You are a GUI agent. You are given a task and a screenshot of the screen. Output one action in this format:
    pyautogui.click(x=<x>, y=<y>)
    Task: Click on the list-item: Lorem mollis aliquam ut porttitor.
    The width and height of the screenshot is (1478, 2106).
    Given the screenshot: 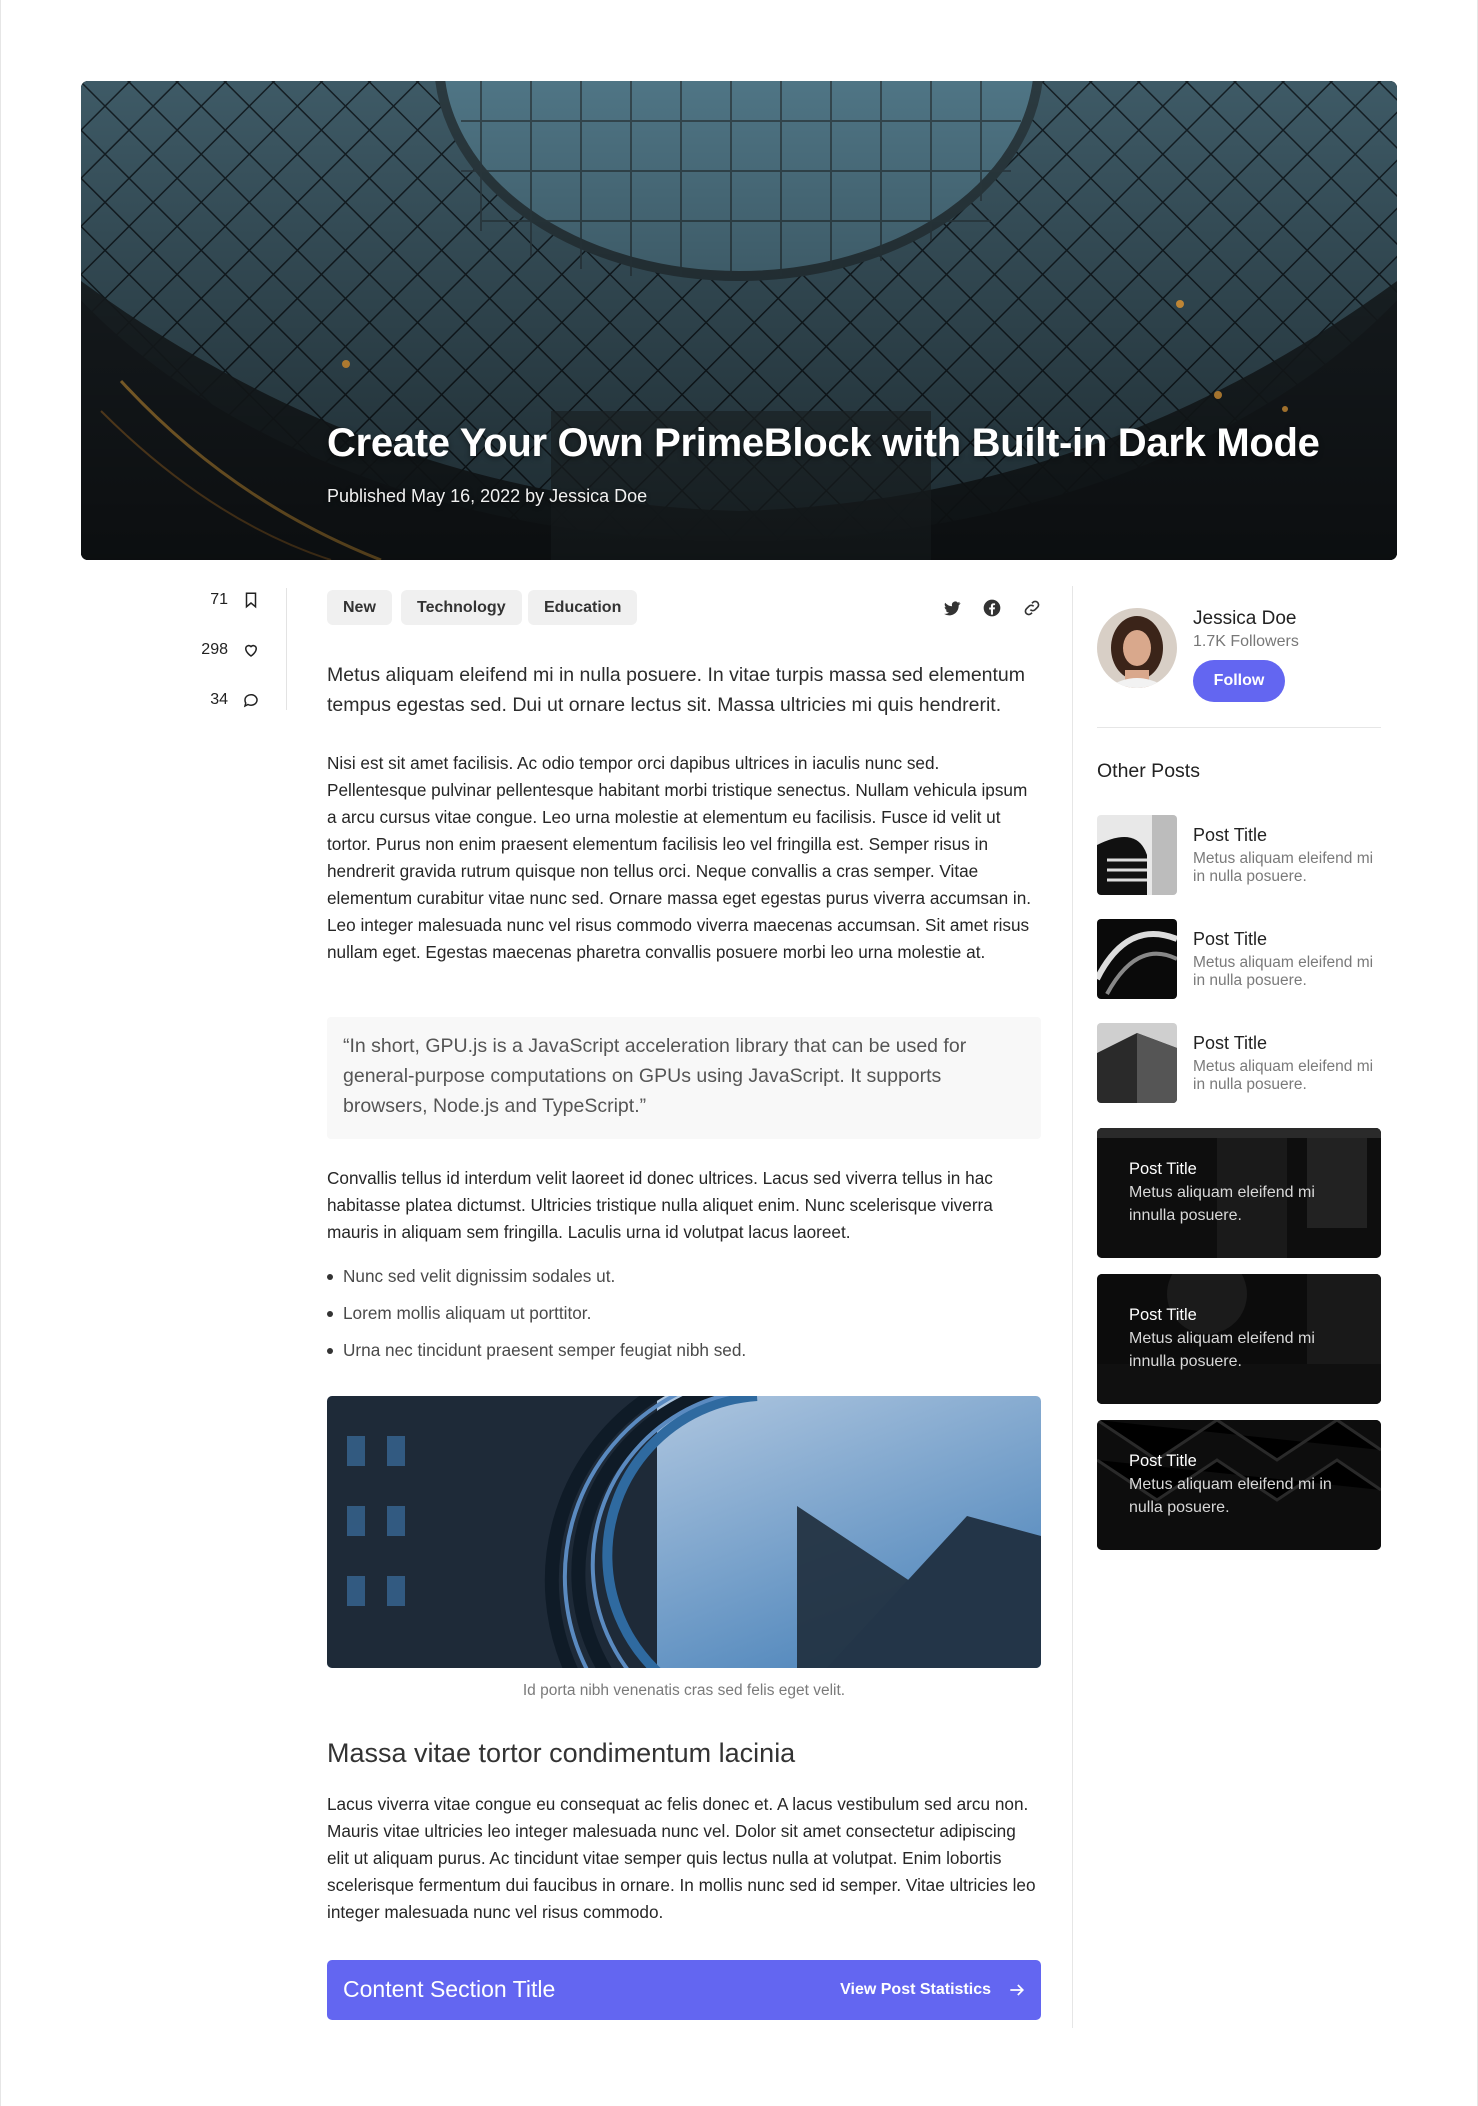 What is the action you would take?
    pyautogui.click(x=684, y=1313)
    